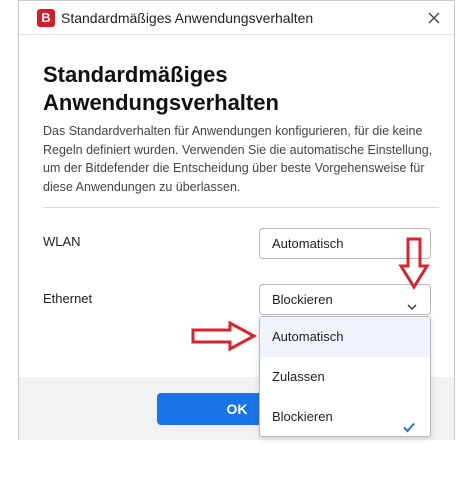 The image size is (474, 499). I want to click on ethernet-dropdown-menu: Automatisch Zulassen Blockieren, so click(345, 376).